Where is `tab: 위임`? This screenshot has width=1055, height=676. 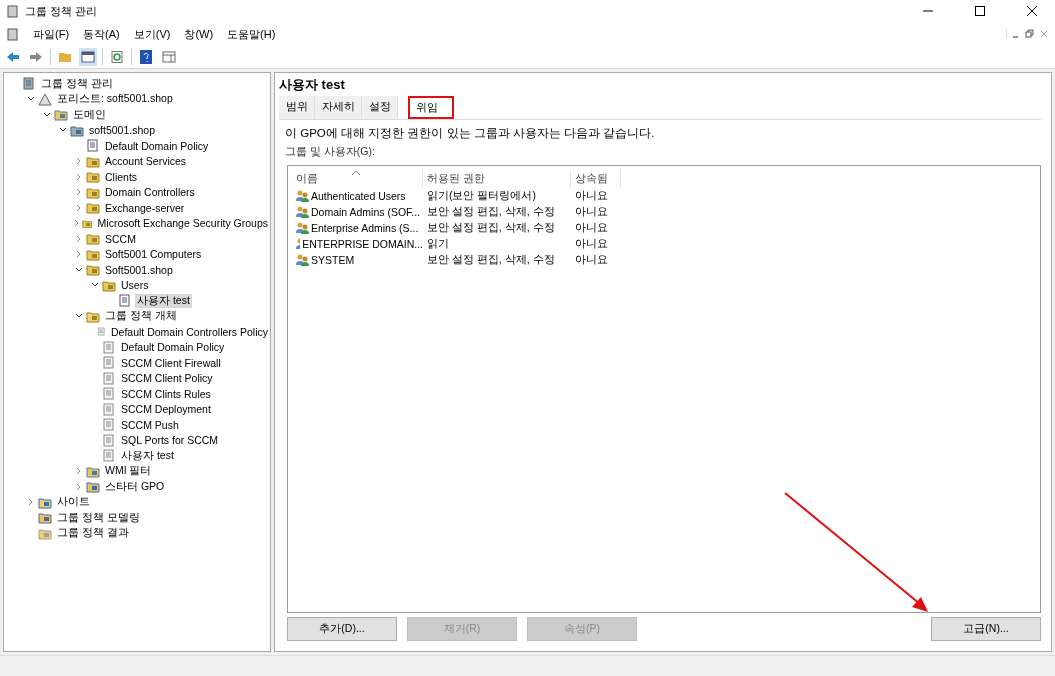 tab: 위임 is located at coordinates (431, 107).